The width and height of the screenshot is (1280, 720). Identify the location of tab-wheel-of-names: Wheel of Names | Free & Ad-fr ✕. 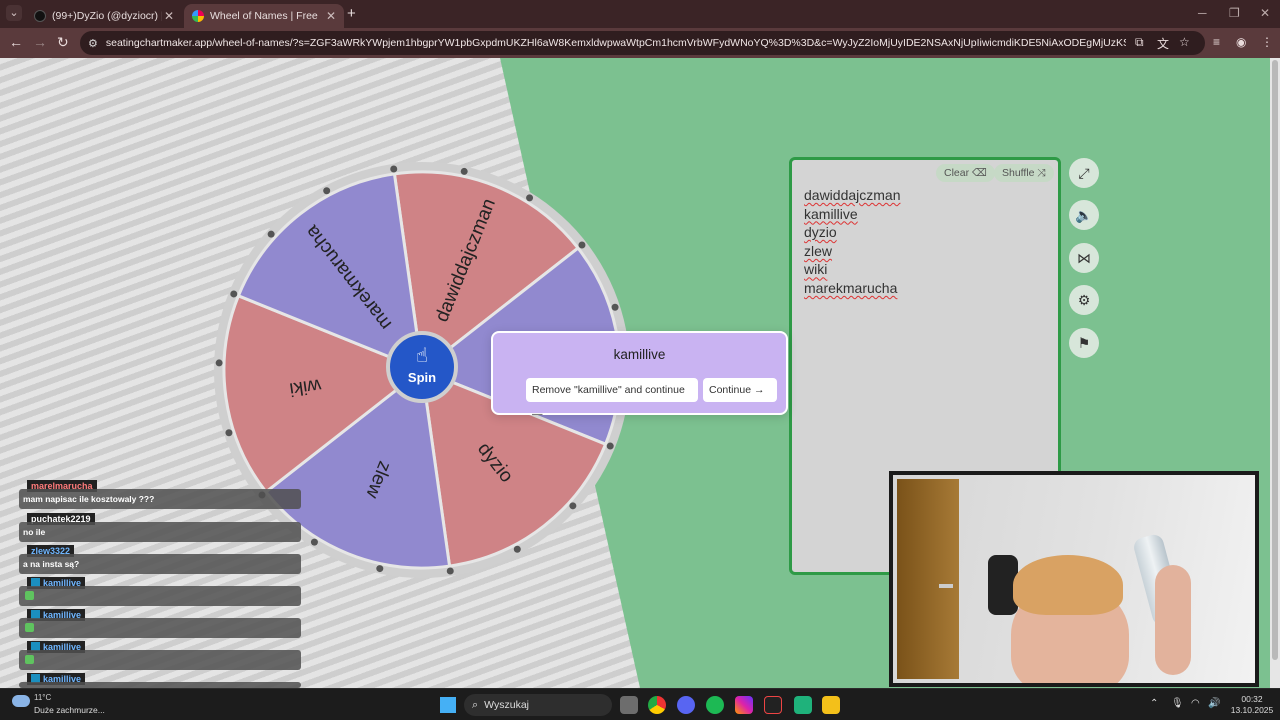
(264, 16).